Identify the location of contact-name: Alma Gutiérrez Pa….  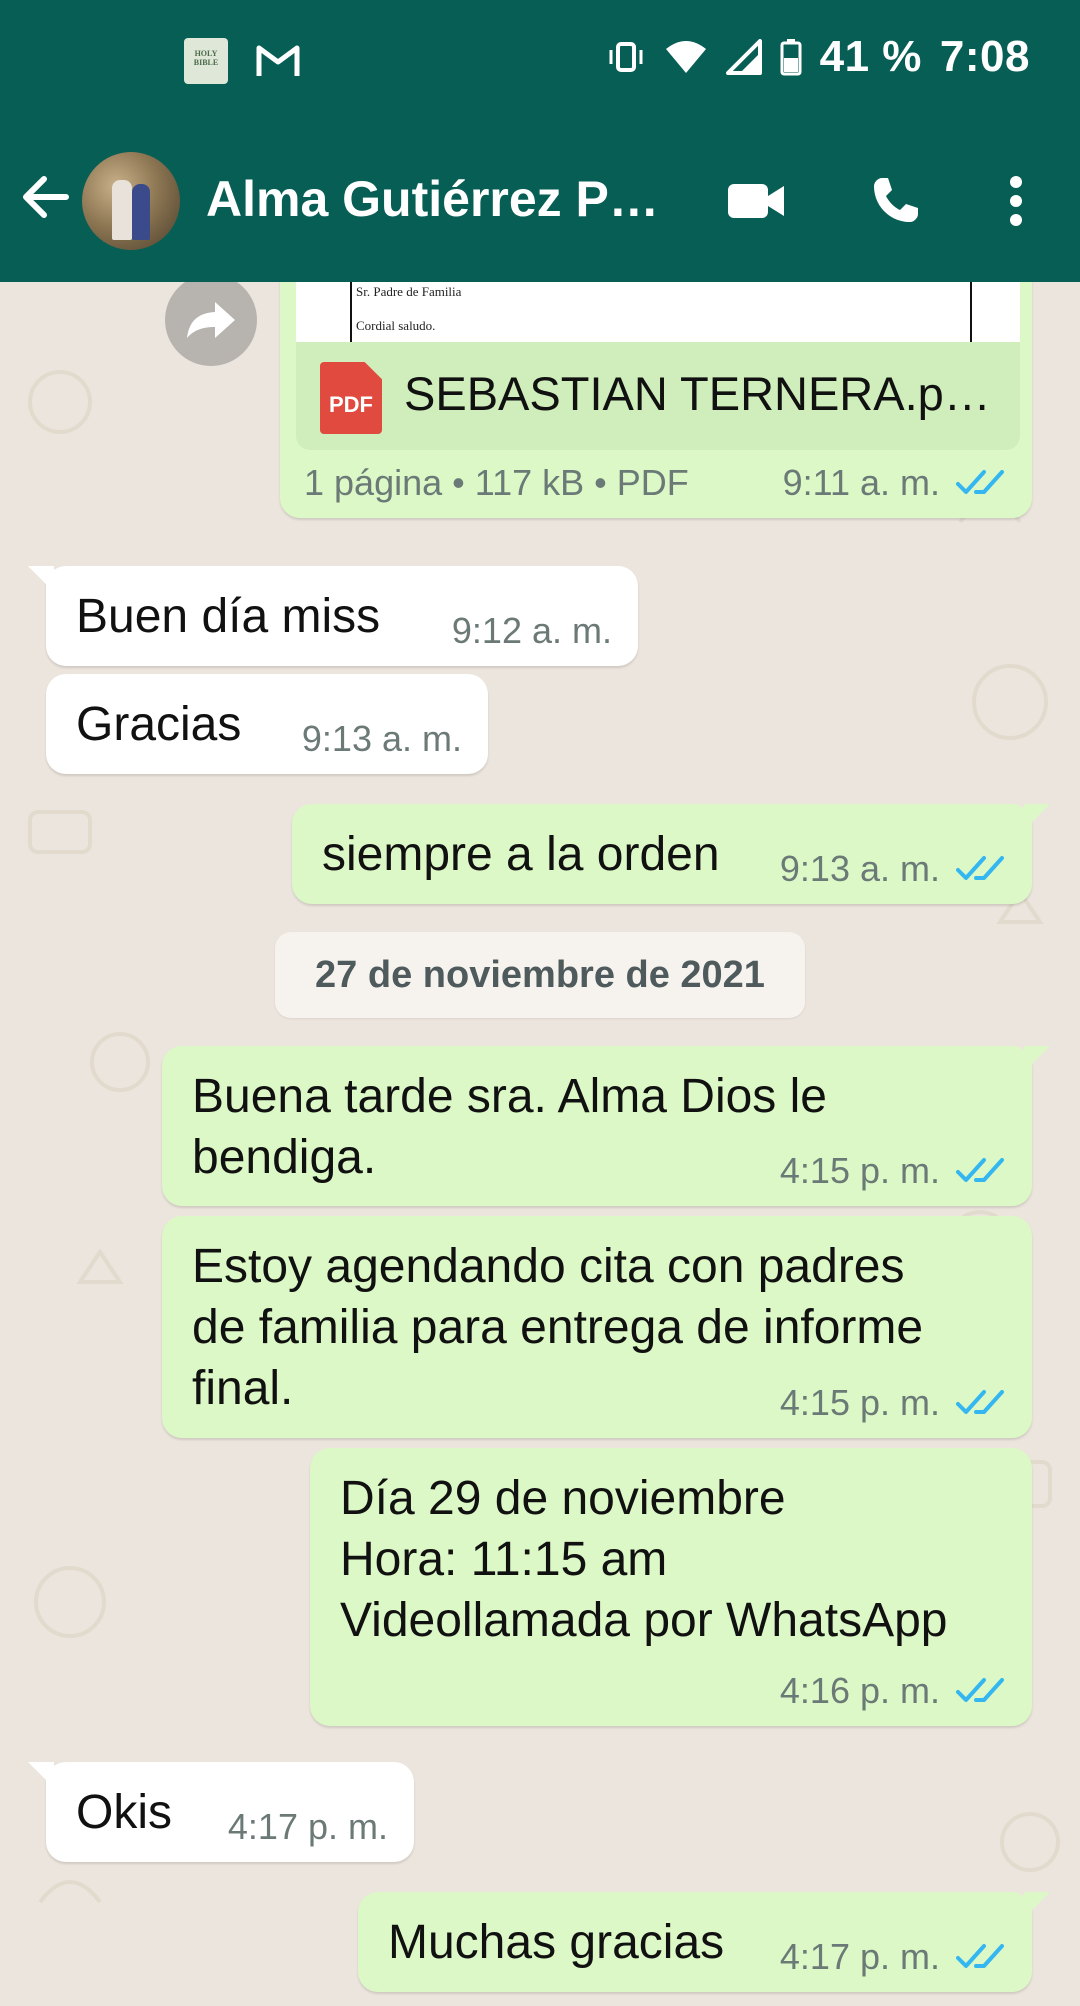
(436, 199).